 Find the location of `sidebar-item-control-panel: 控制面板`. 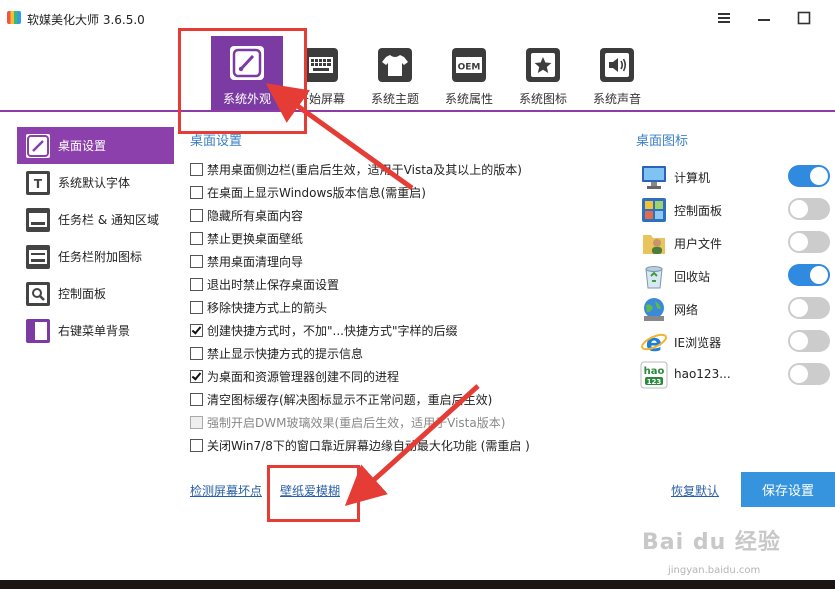

sidebar-item-control-panel: 控制面板 is located at coordinates (95, 293).